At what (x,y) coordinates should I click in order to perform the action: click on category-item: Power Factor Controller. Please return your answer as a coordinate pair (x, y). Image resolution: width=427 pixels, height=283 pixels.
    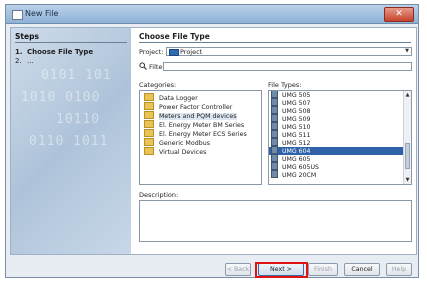
    Looking at the image, I should click on (188, 106).